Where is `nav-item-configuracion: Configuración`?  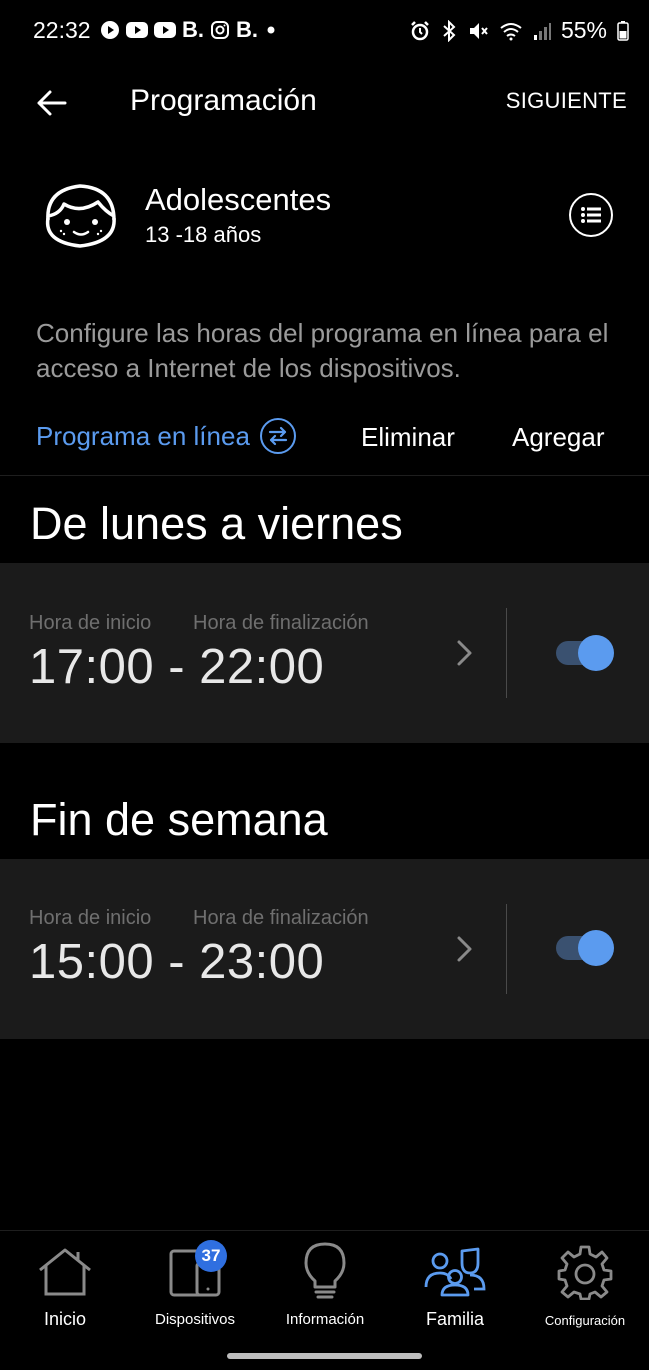
nav-item-configuracion: Configuración is located at coordinates (584, 1286).